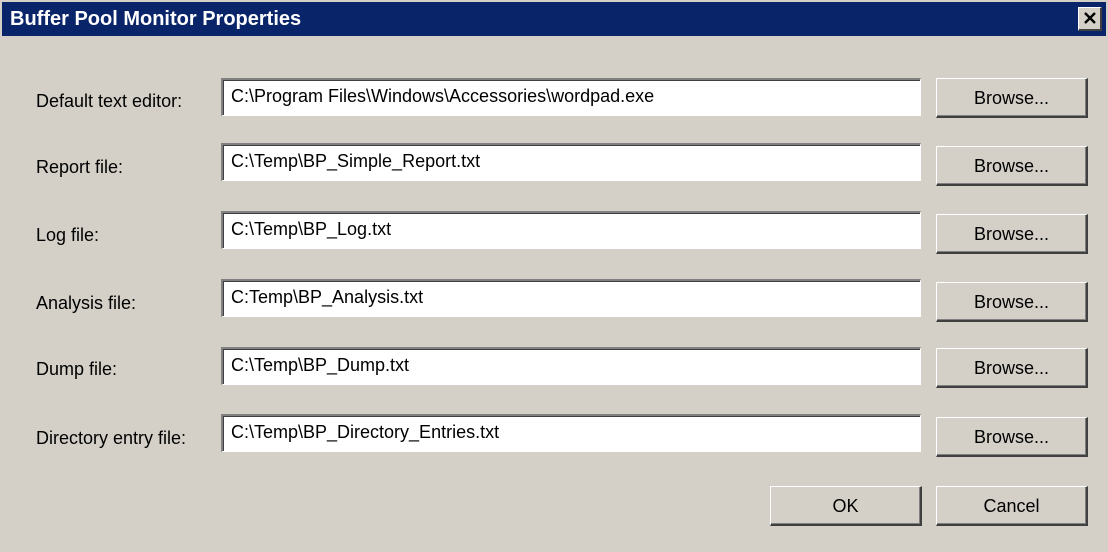  Describe the element at coordinates (77, 369) in the screenshot. I see `dump-file-label: Dump file:` at that location.